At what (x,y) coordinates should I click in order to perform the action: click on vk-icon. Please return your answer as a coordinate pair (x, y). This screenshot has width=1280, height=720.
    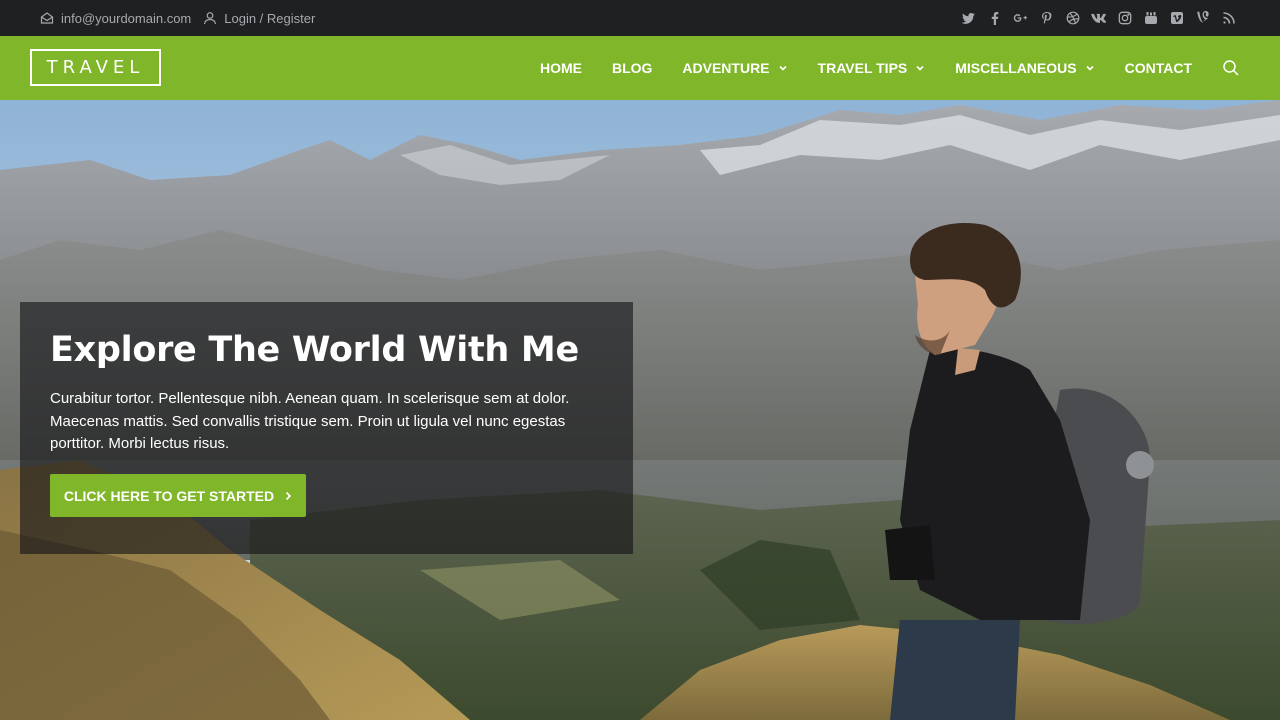
    Looking at the image, I should click on (1098, 18).